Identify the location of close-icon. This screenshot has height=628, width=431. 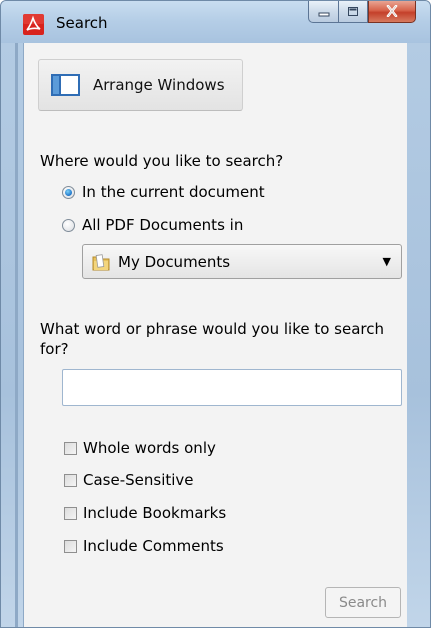
(392, 11).